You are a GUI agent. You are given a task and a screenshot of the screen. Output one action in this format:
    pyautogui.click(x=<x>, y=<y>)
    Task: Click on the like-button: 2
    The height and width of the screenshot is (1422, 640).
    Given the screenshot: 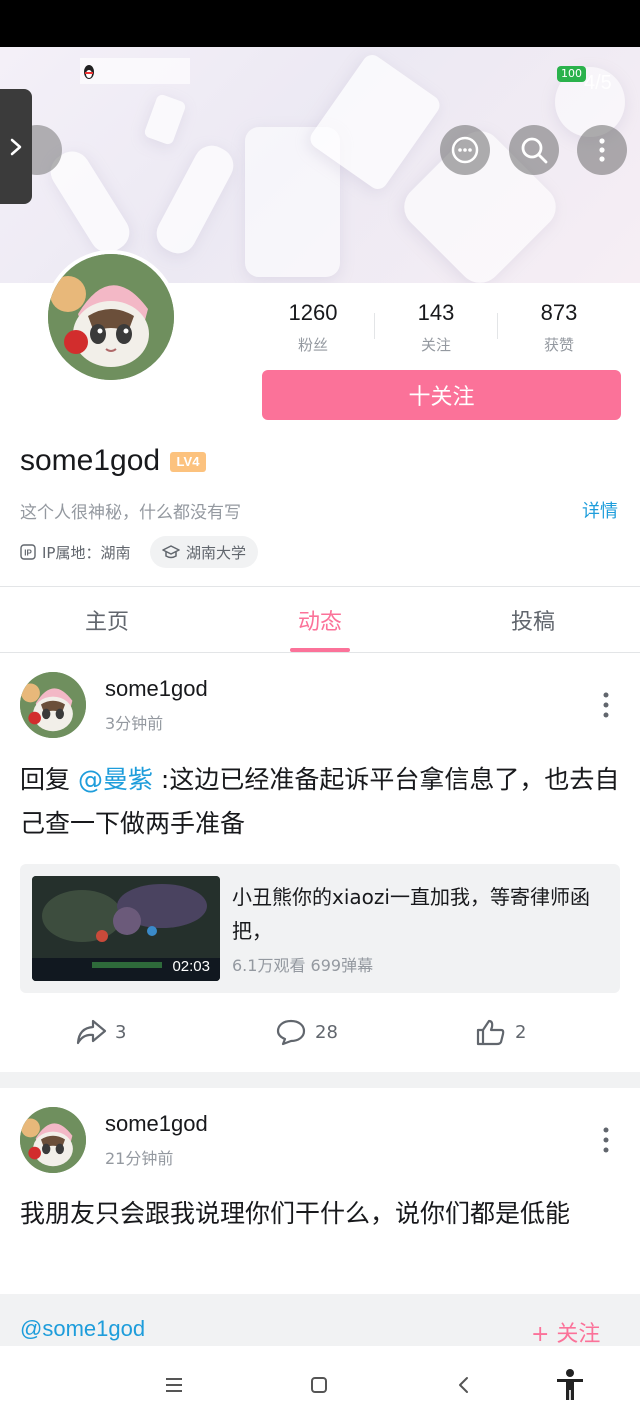 What is the action you would take?
    pyautogui.click(x=500, y=1032)
    